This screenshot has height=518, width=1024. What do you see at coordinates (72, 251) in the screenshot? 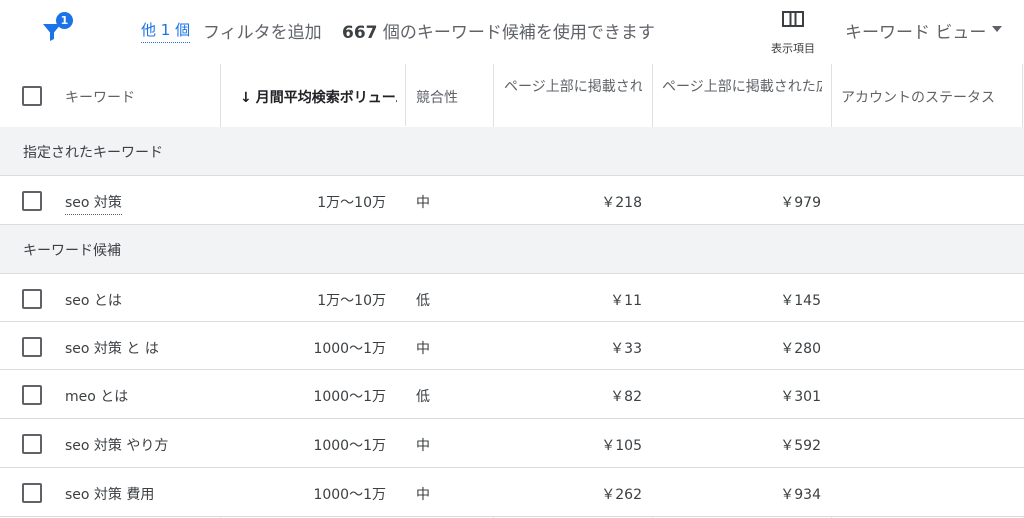
I see `group-label: キーワード候補` at bounding box center [72, 251].